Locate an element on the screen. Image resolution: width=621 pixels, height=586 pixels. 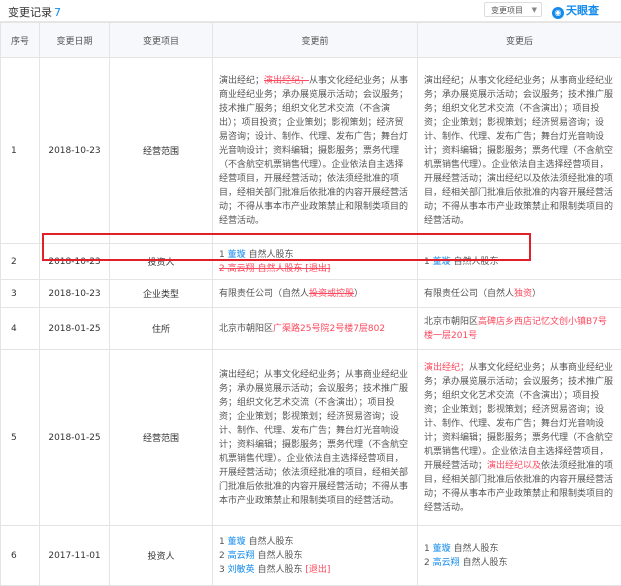
change-item-filter: 变更项目 ▼ is located at coordinates (513, 9).